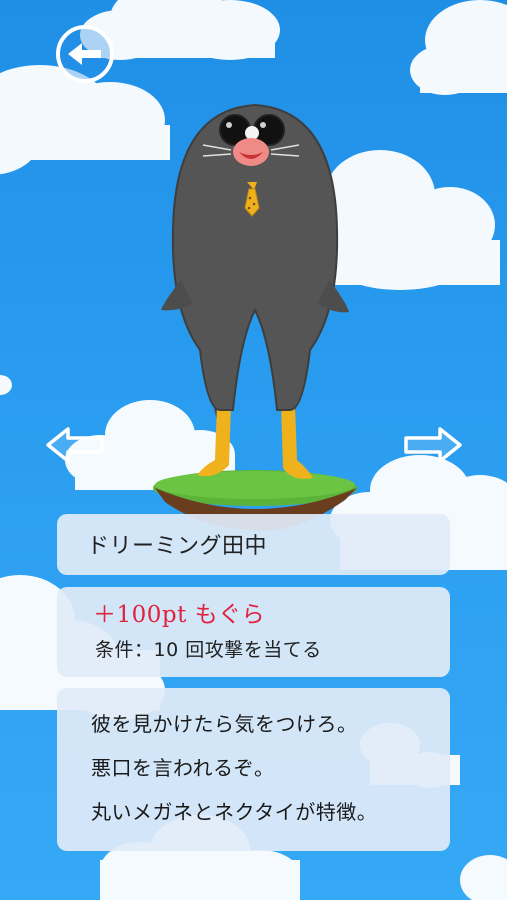  I want to click on back-button, so click(85, 54).